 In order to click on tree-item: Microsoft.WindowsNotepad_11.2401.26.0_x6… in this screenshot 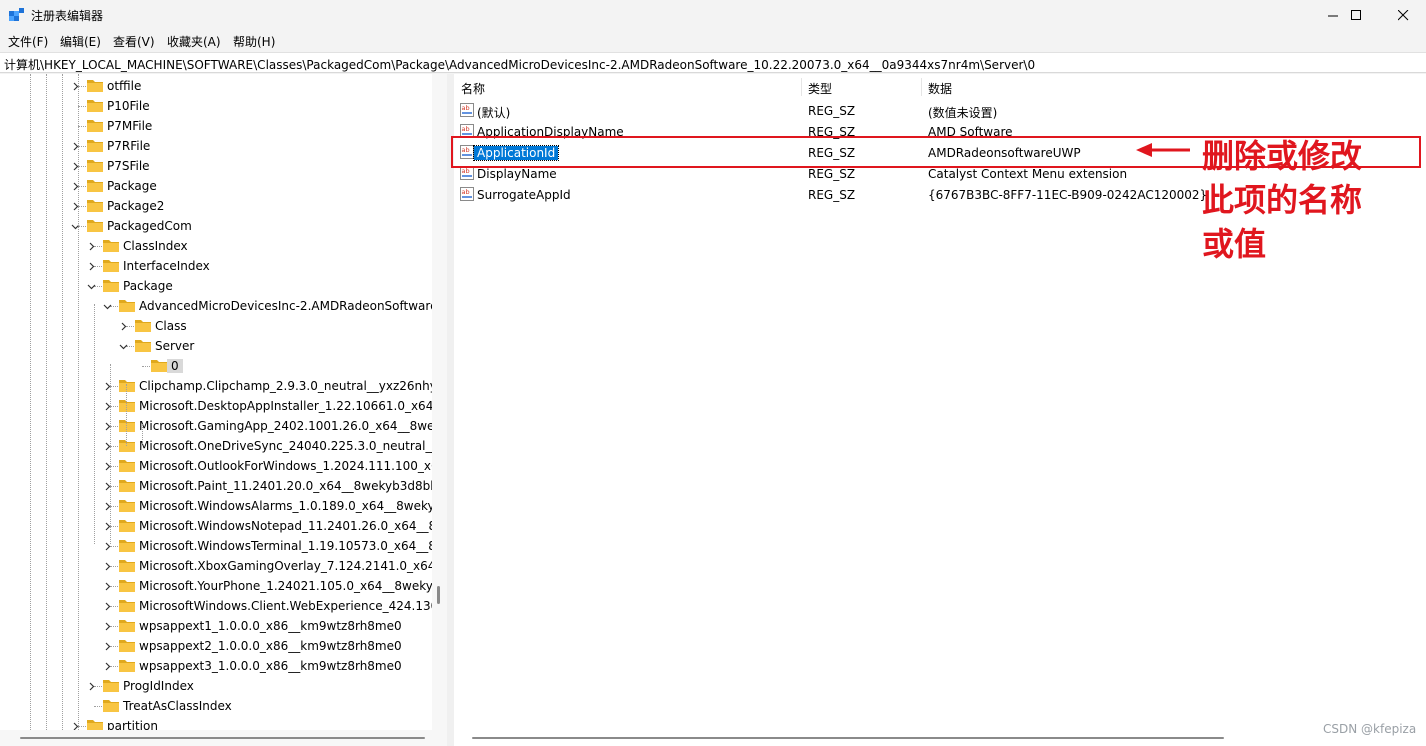, I will do `click(276, 526)`.